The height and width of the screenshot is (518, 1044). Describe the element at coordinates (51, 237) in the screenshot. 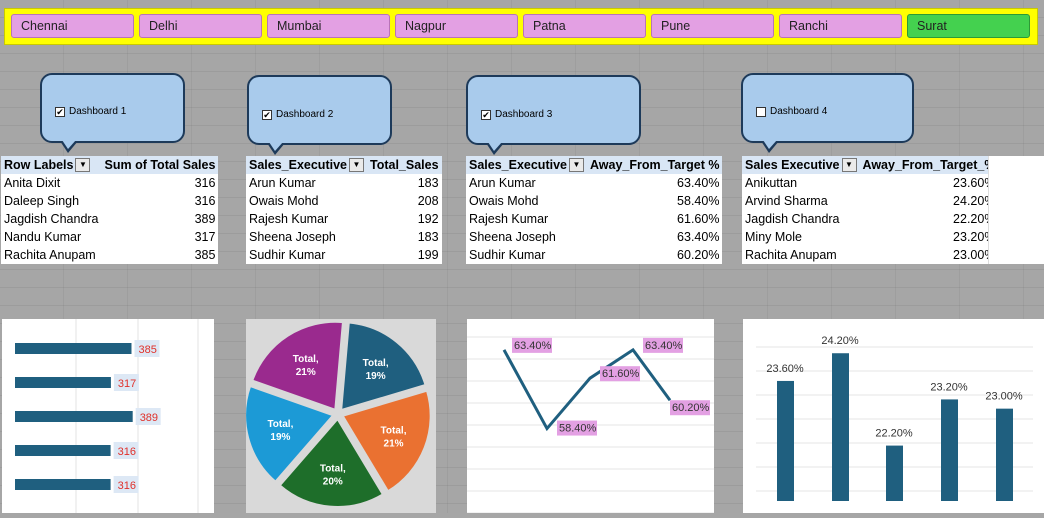

I see `name-cell: Nandu Kumar` at that location.